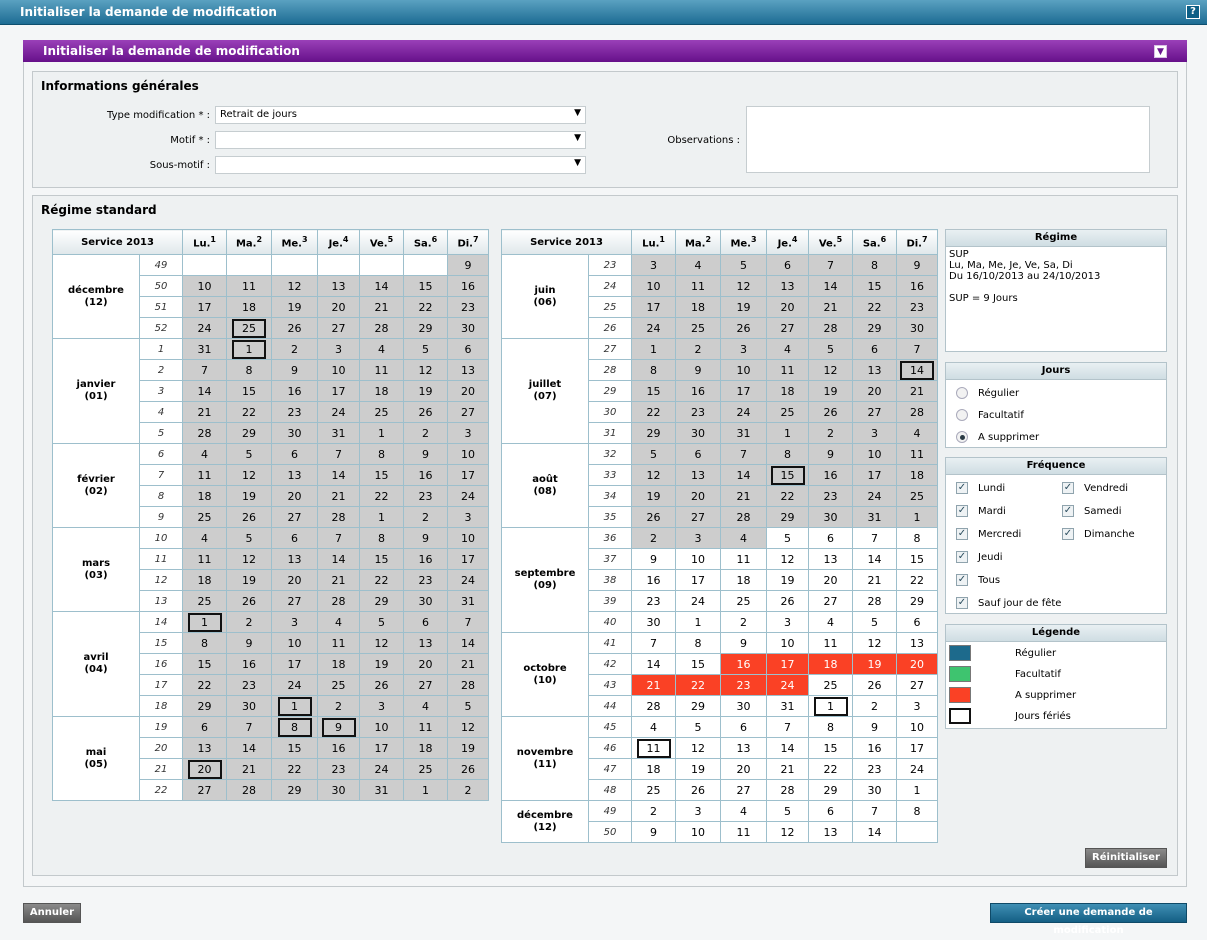 This screenshot has height=940, width=1207. Describe the element at coordinates (979, 557) in the screenshot. I see `frequence-checkbox: ✓ Jeudi` at that location.